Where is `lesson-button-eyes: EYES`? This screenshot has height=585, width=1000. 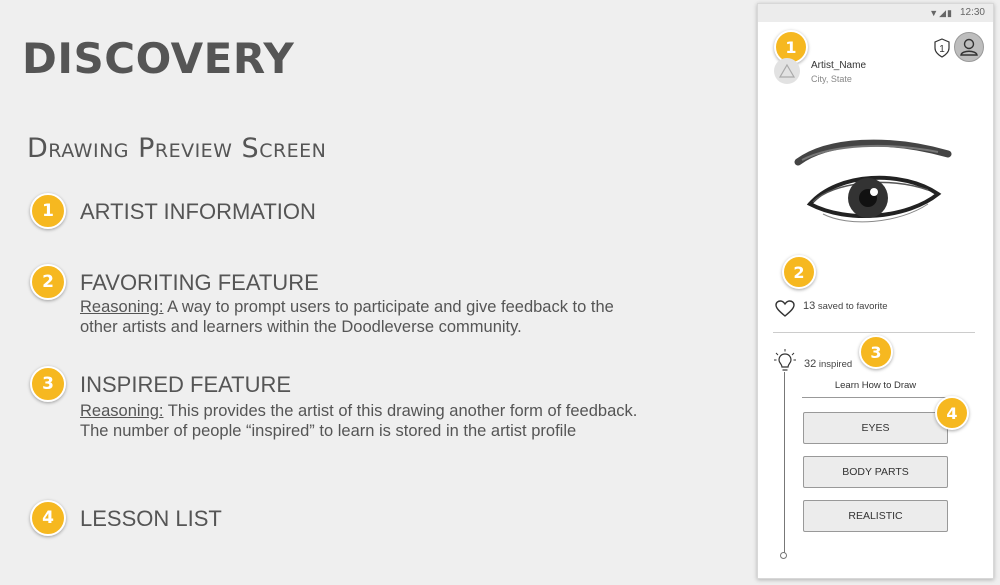
lesson-button-eyes: EYES is located at coordinates (875, 428).